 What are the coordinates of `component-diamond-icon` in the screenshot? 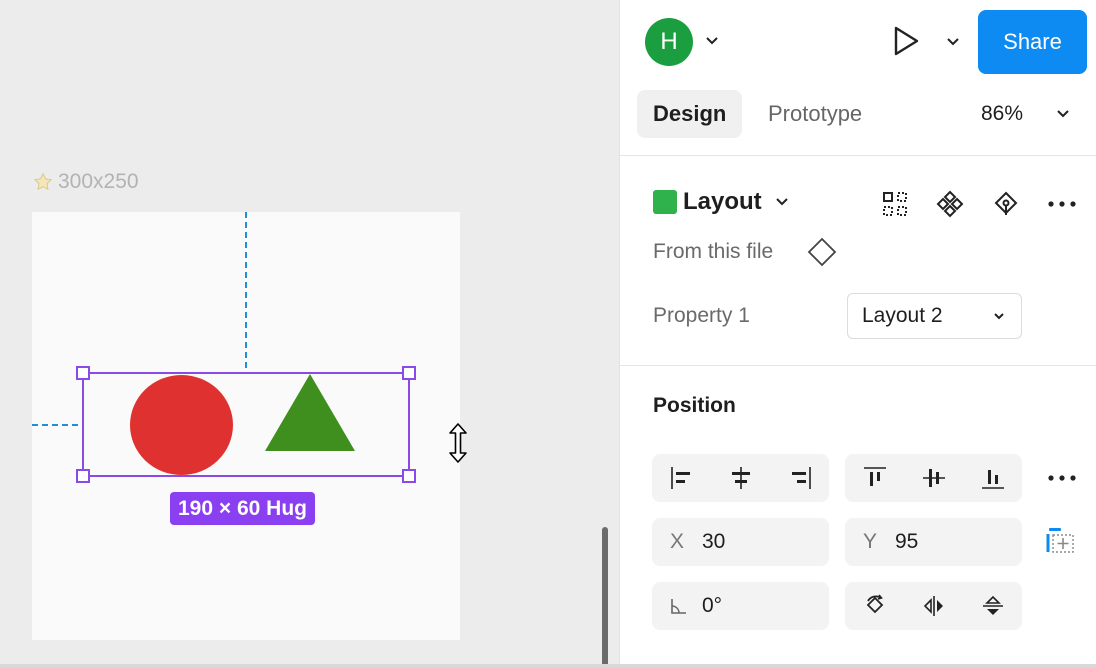 It's located at (822, 252).